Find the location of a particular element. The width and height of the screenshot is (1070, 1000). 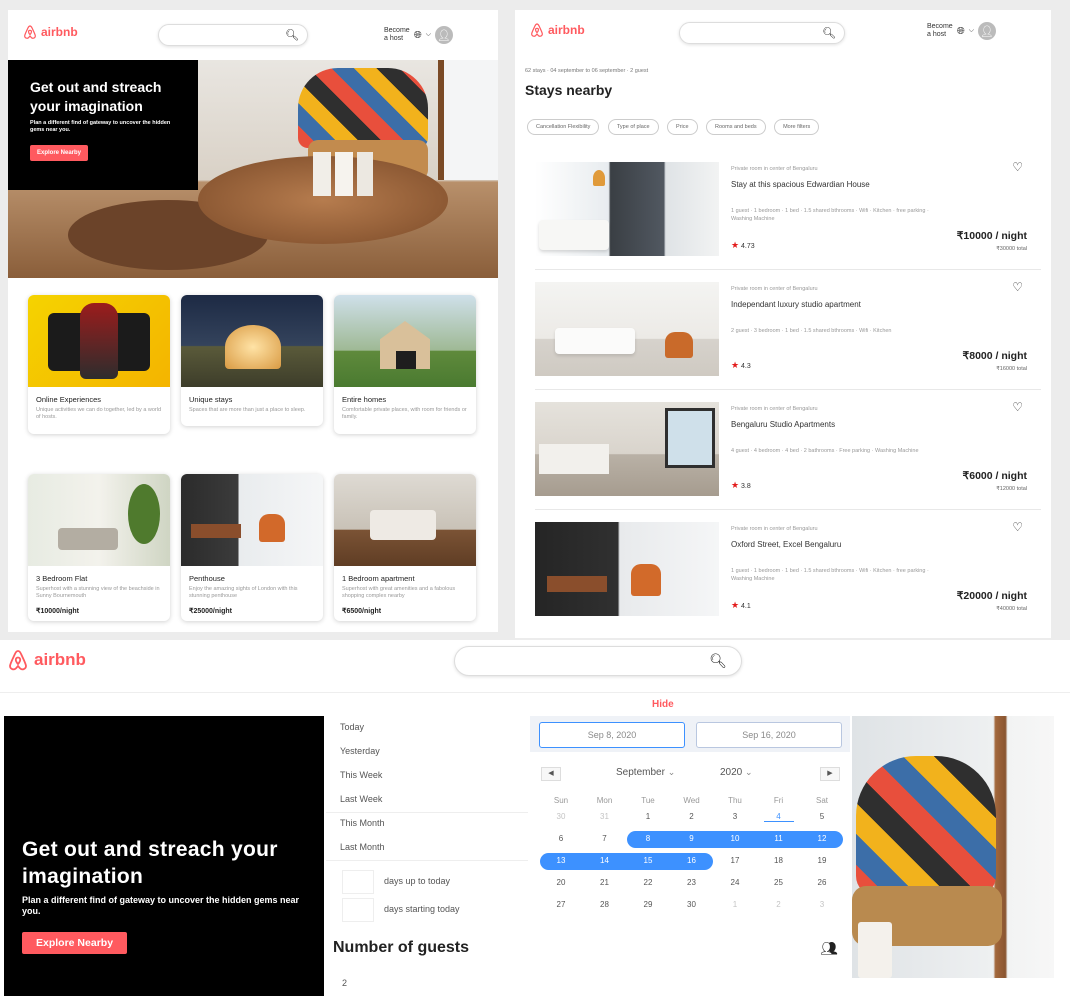

rating-value: 3.8 is located at coordinates (746, 486).